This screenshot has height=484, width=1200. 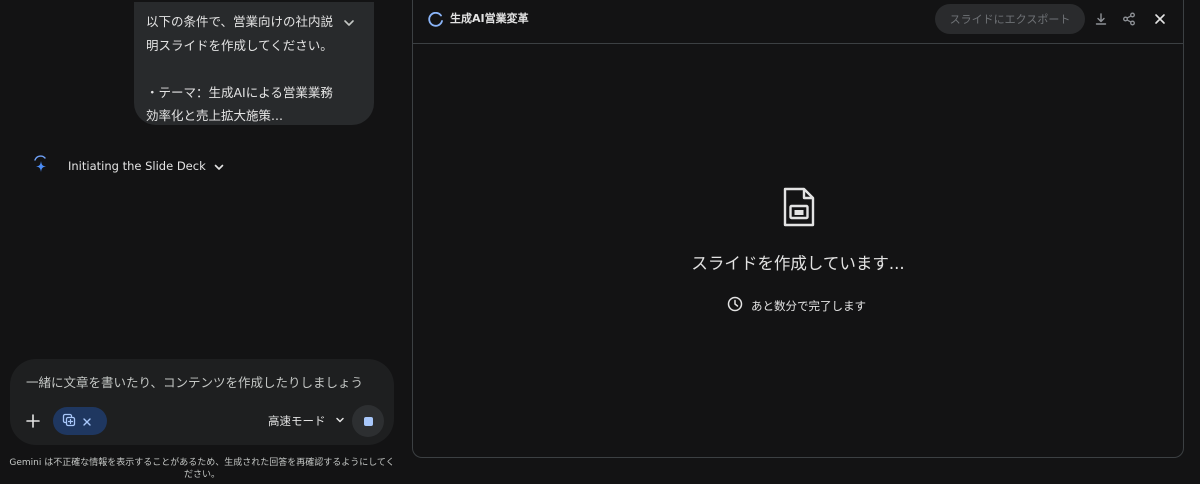 I want to click on eta-text: あと数分で完了します, so click(x=808, y=305).